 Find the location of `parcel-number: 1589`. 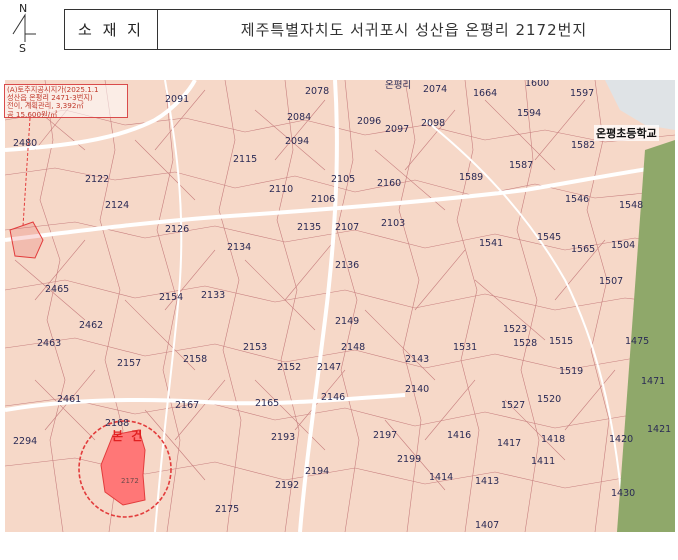

parcel-number: 1589 is located at coordinates (471, 177).